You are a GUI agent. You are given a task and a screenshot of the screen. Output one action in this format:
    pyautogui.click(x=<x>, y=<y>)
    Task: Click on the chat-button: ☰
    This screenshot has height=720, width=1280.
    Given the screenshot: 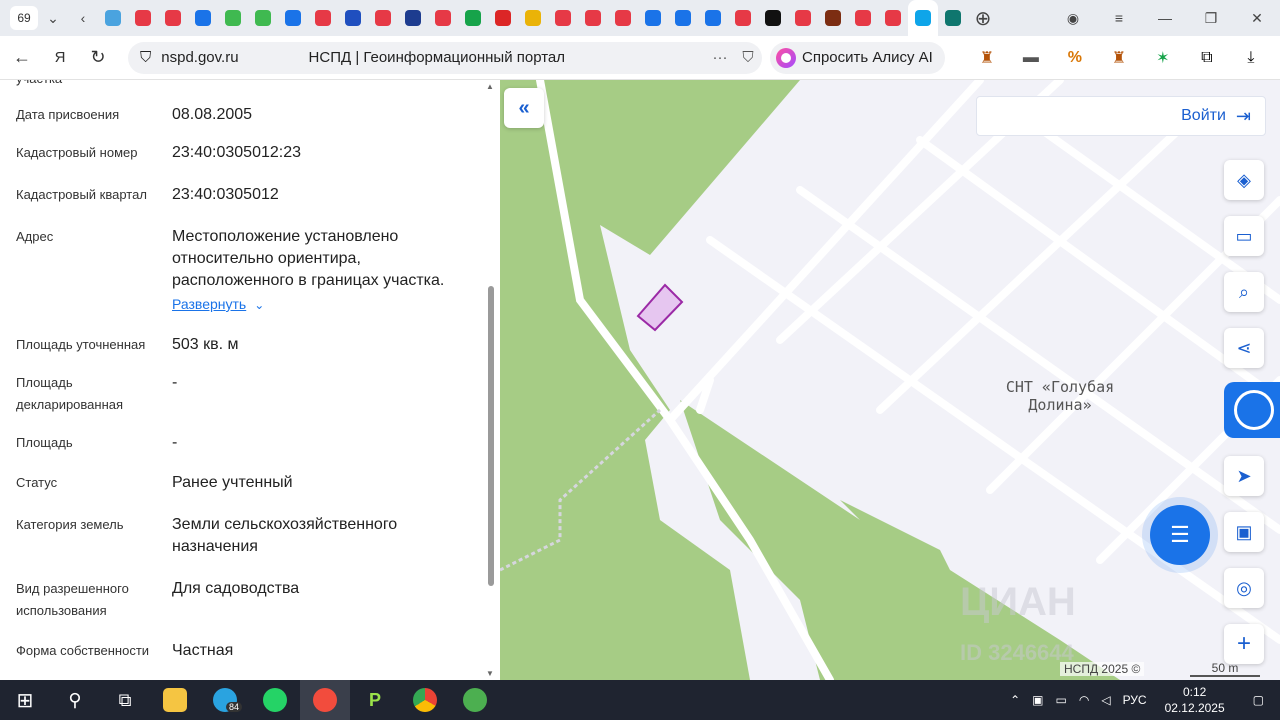 What is the action you would take?
    pyautogui.click(x=1180, y=535)
    